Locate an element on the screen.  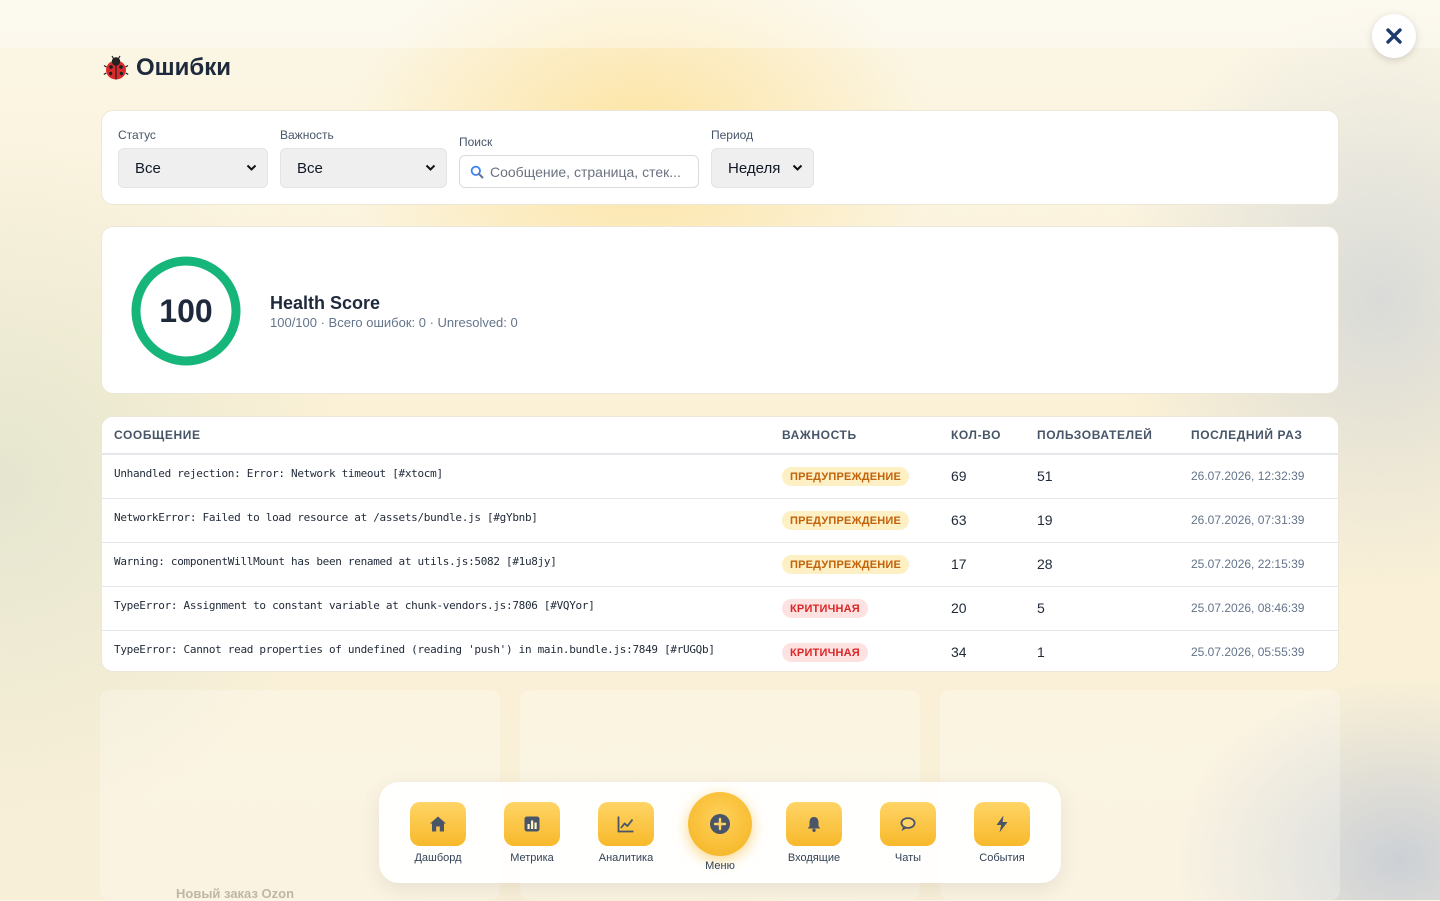
close-button is located at coordinates (1394, 36).